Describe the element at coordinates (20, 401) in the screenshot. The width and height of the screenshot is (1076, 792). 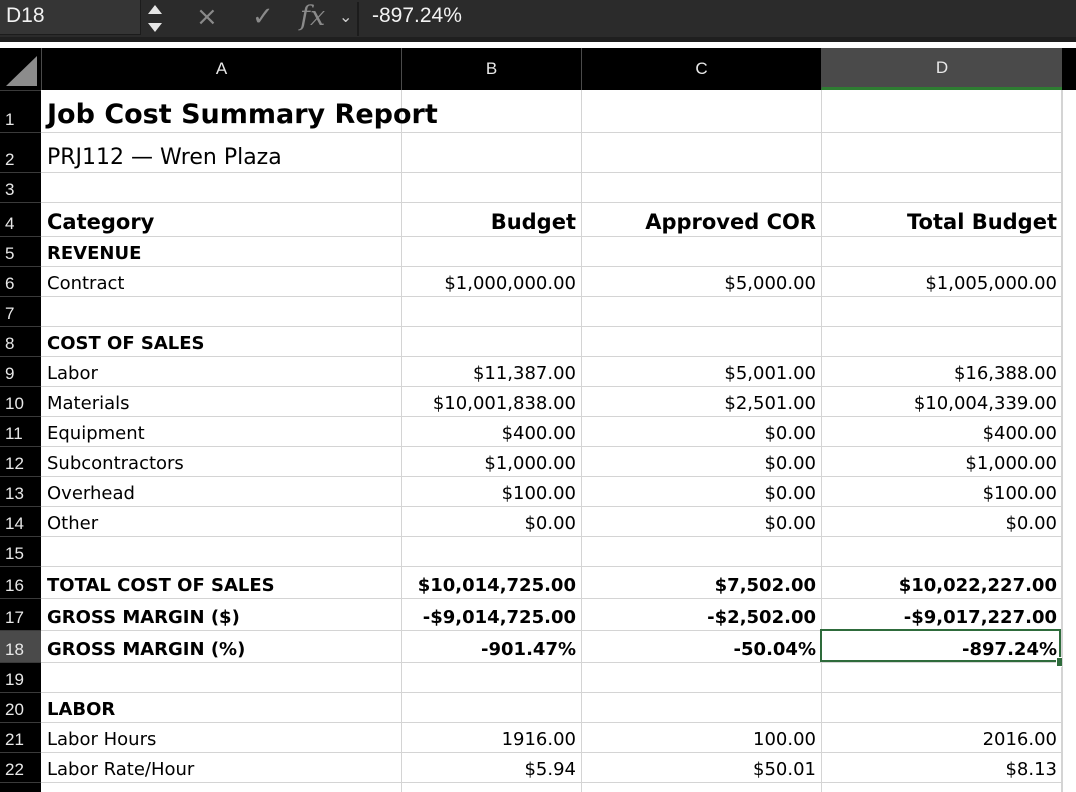
I see `row-header-10: 10` at that location.